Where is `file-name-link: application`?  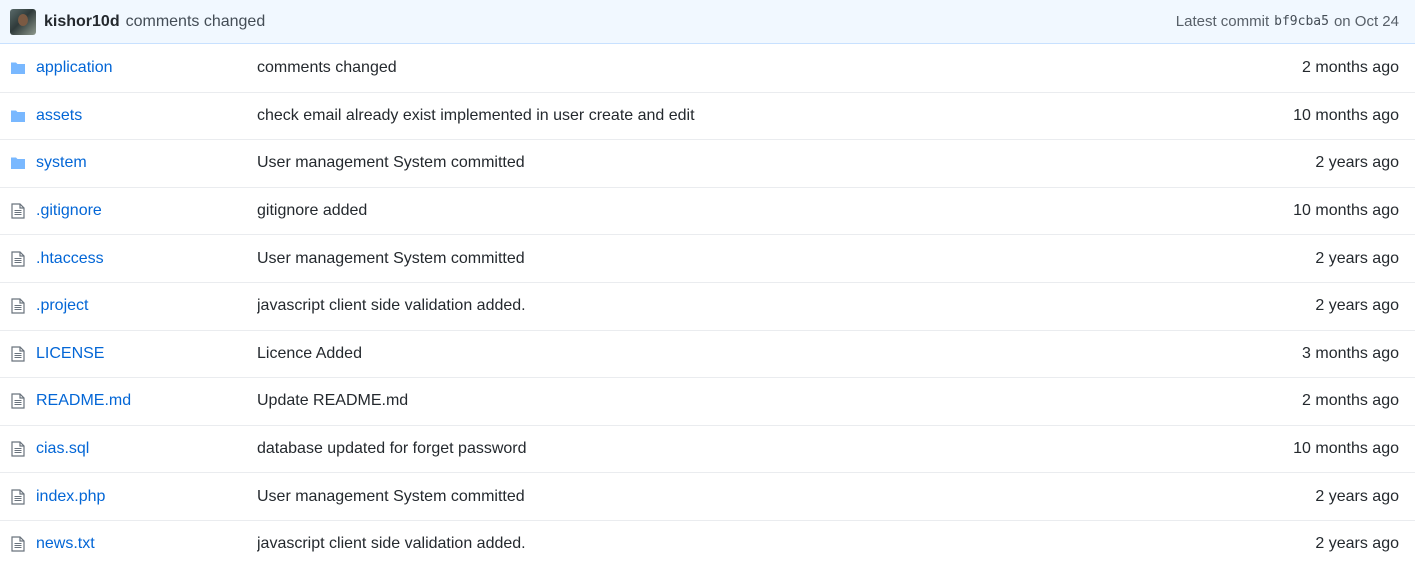 file-name-link: application is located at coordinates (146, 68).